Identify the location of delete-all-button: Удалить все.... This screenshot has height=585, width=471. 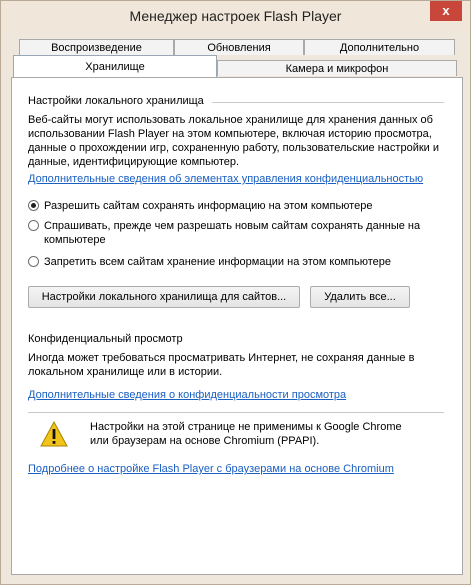
(360, 297).